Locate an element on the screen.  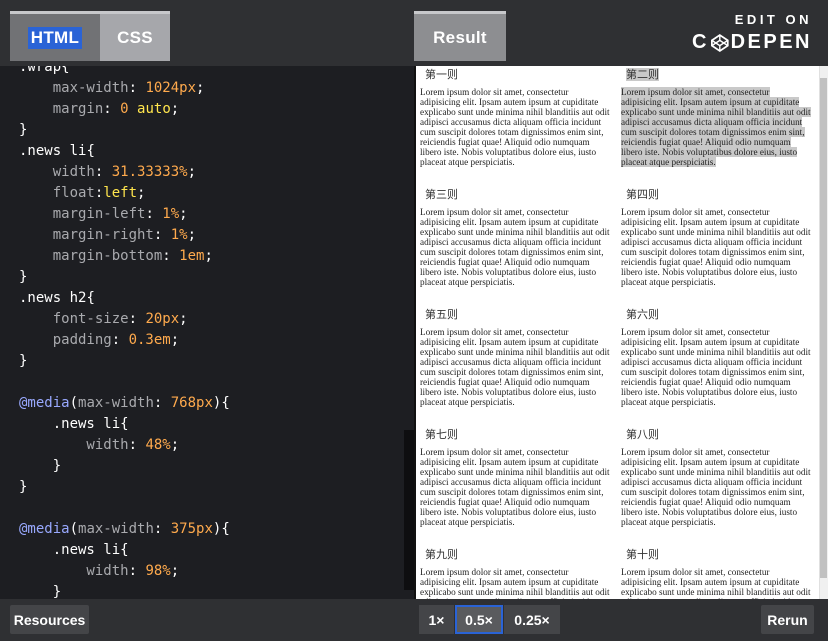
news-item-title: 第九则 is located at coordinates (441, 554).